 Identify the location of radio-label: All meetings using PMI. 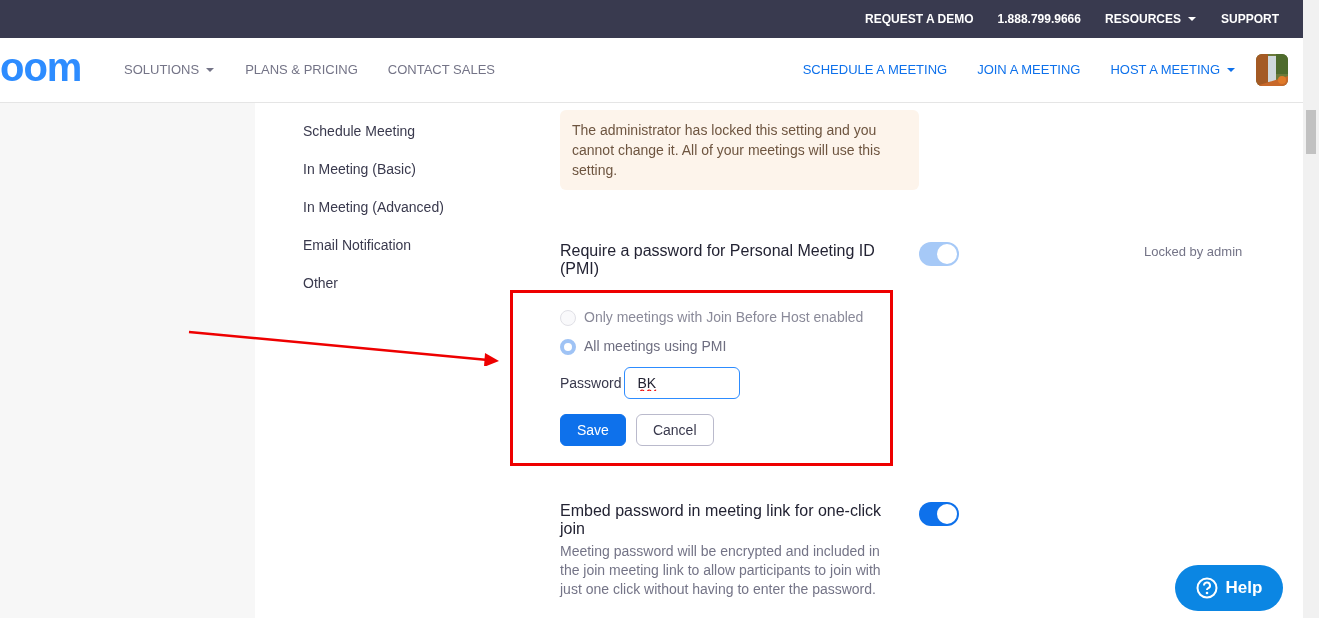
(655, 346).